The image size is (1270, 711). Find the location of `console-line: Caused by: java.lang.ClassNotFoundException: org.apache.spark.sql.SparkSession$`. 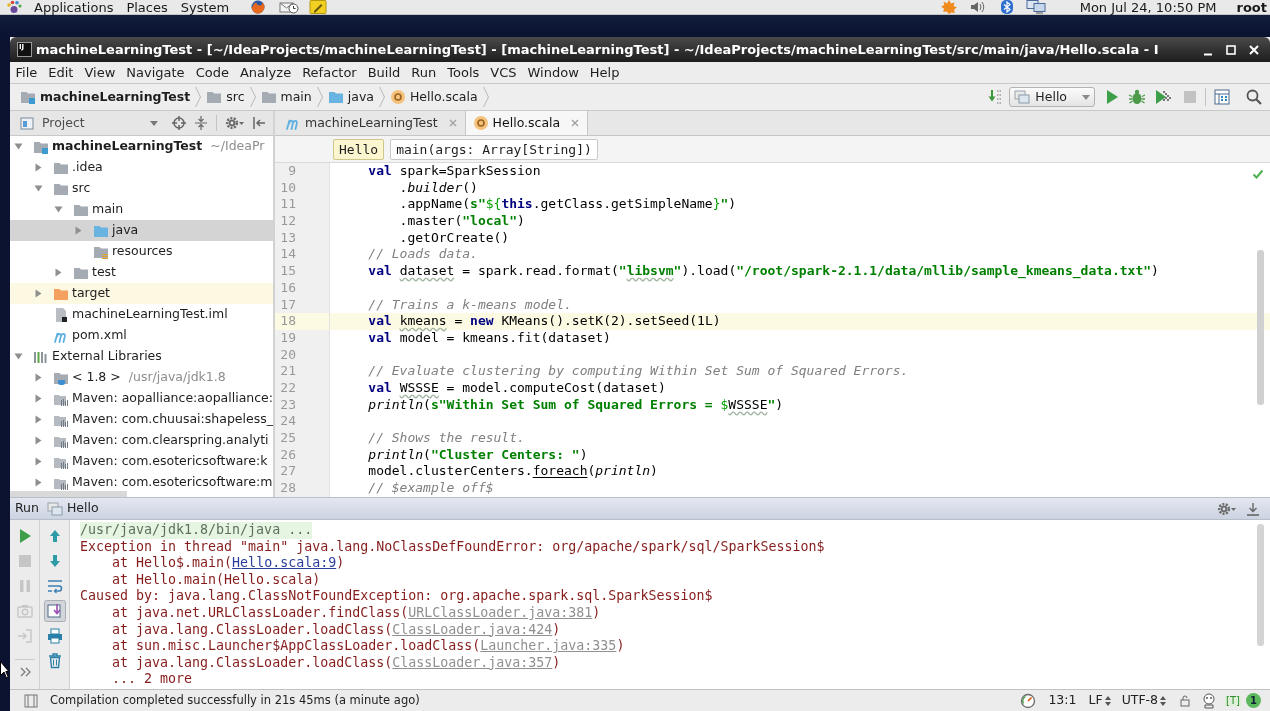

console-line: Caused by: java.lang.ClassNotFoundException: org.apache.spark.sql.SparkSession$ is located at coordinates (396, 596).